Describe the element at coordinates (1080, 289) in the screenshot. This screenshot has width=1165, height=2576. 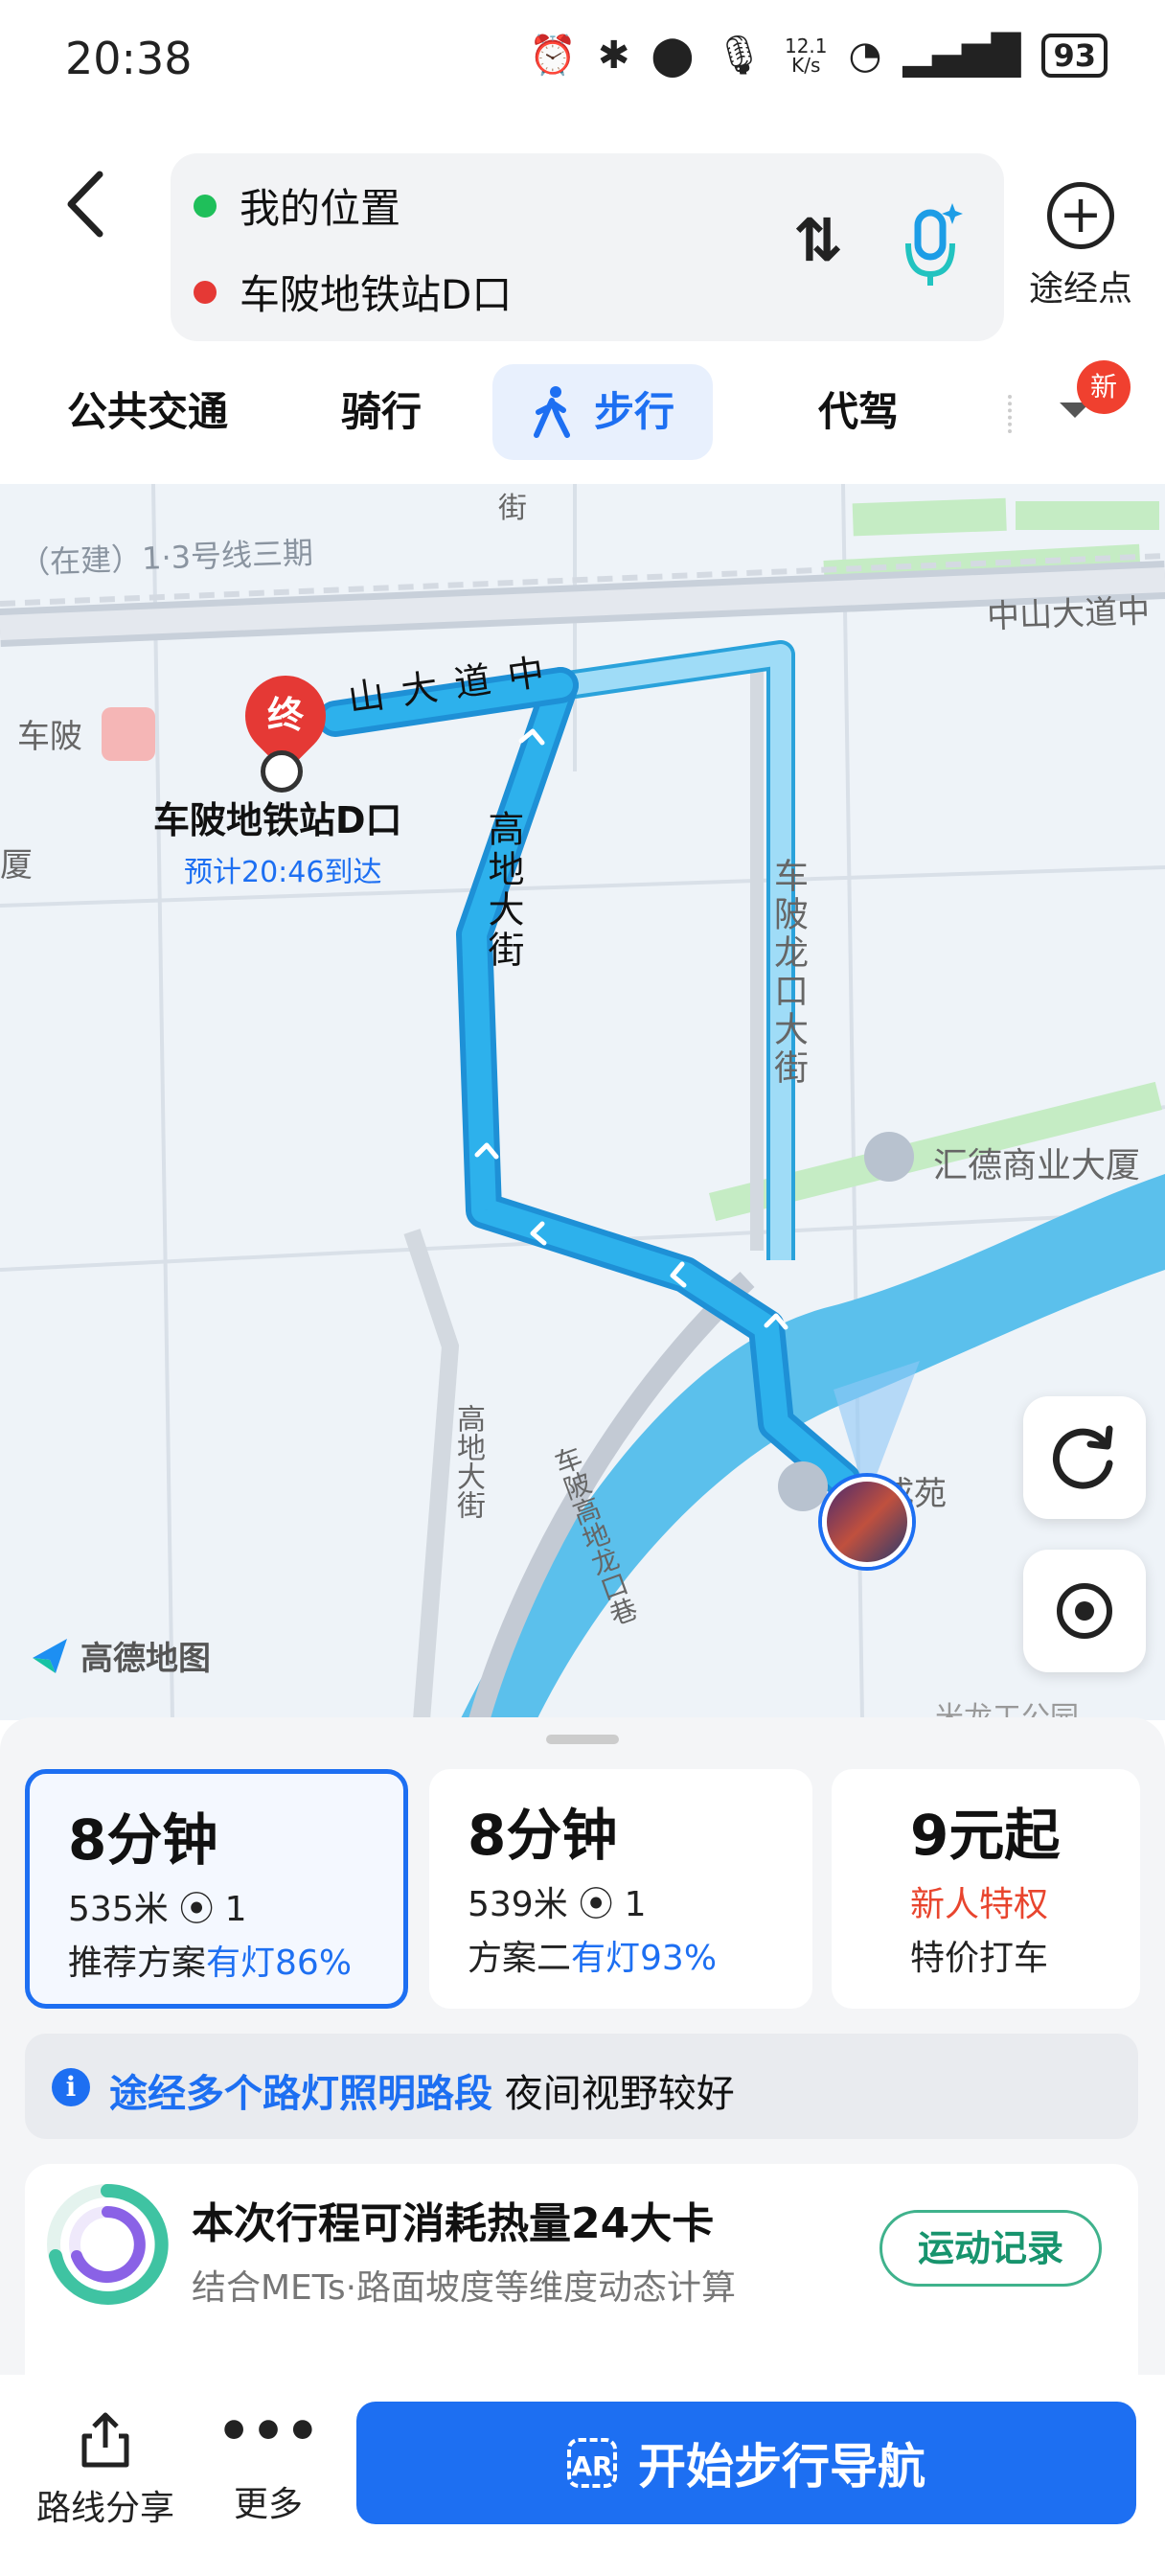
I see `waypoint-label: 途经点` at that location.